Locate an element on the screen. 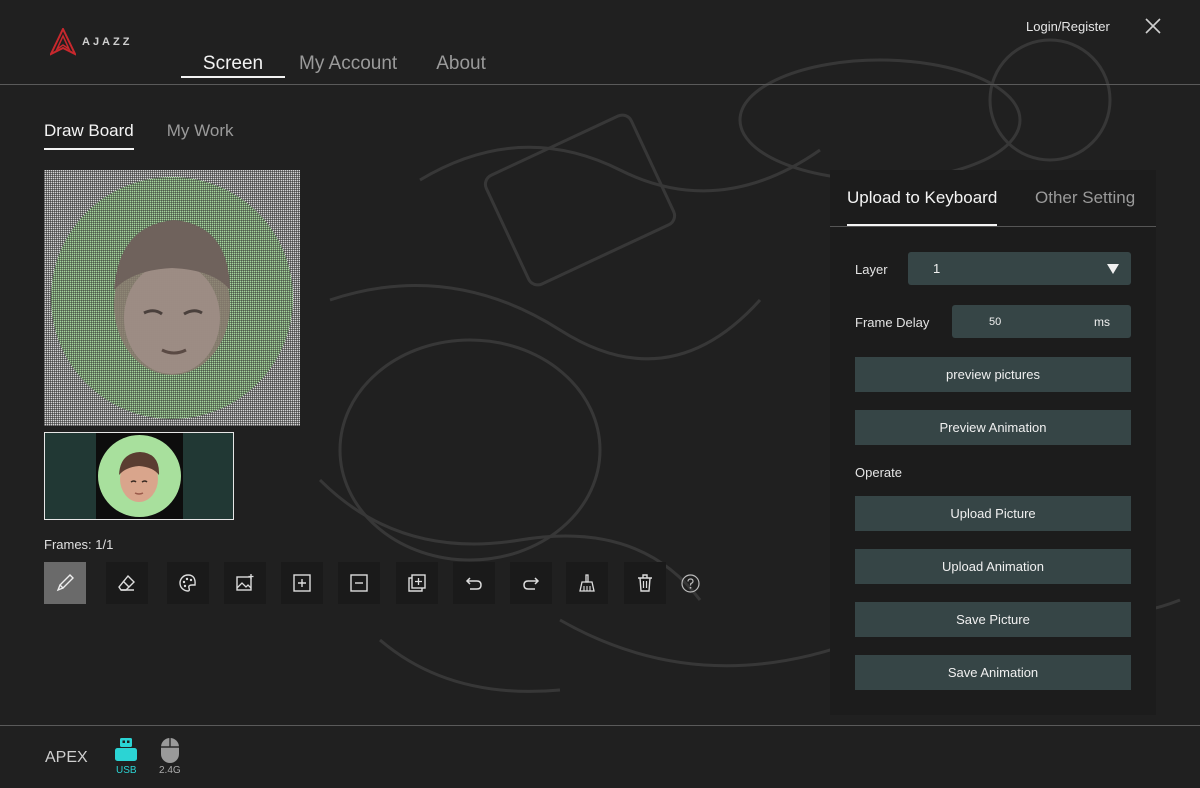 Image resolution: width=1200 pixels, height=788 pixels. add-frame-button is located at coordinates (302, 583).